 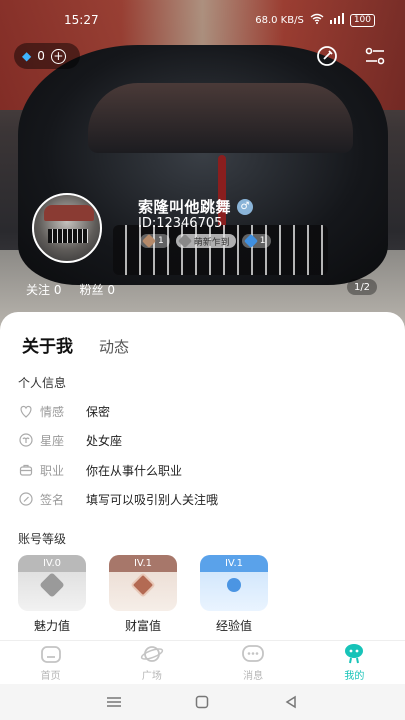 I want to click on wealth-gem-icon, so click(x=149, y=241).